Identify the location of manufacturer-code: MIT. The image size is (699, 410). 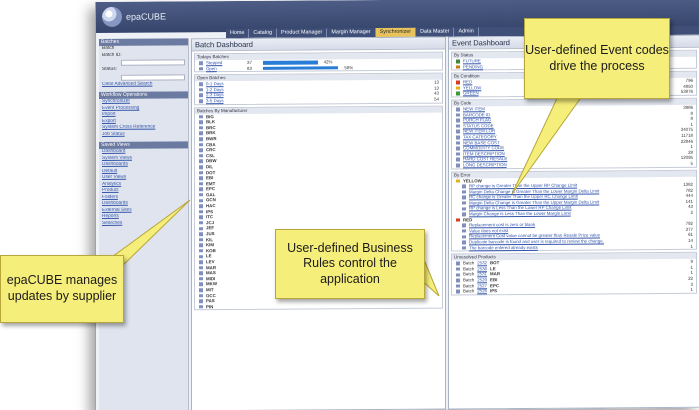
(210, 289).